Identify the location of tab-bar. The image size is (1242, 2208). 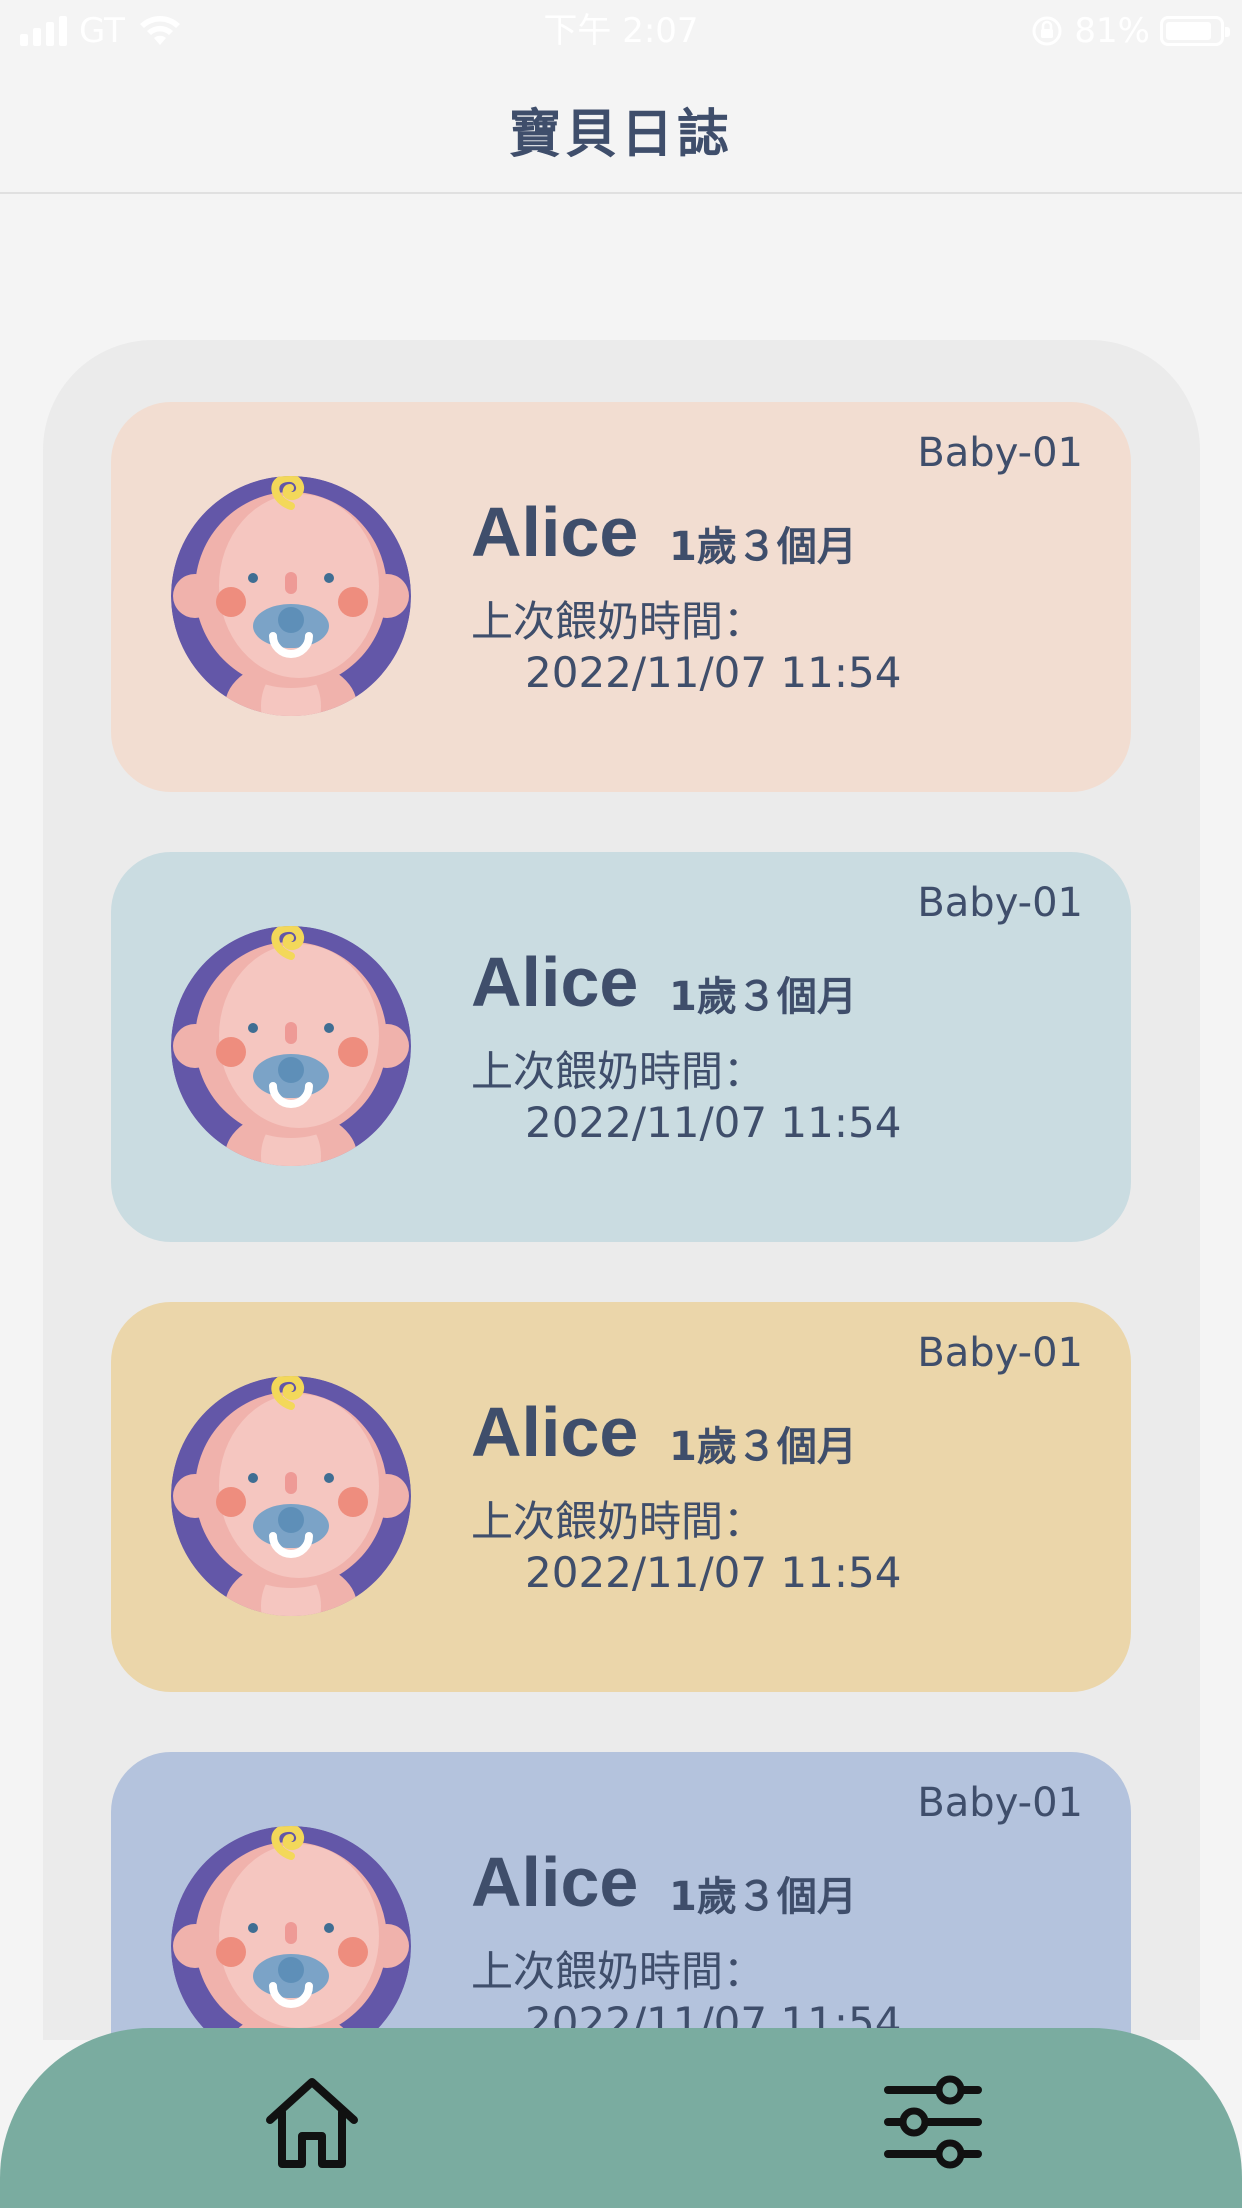
(621, 2118).